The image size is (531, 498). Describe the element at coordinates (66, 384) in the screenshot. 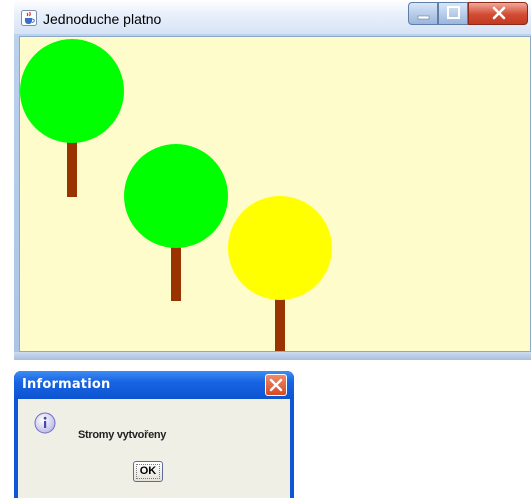

I see `dialog-title: Information` at that location.